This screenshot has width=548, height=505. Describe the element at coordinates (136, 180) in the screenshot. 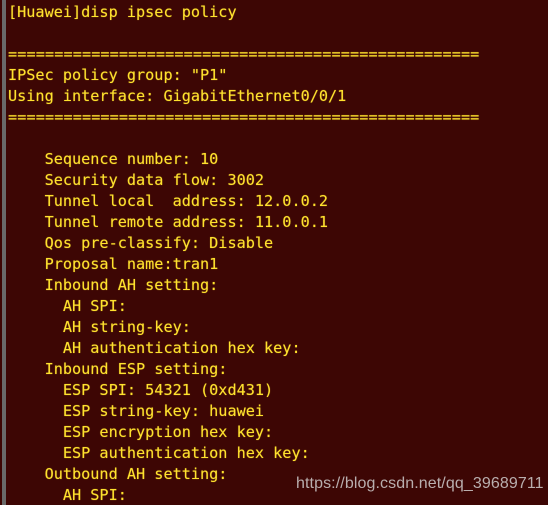

I see `output-line-security-data-flow: Security data flow: 3002` at that location.